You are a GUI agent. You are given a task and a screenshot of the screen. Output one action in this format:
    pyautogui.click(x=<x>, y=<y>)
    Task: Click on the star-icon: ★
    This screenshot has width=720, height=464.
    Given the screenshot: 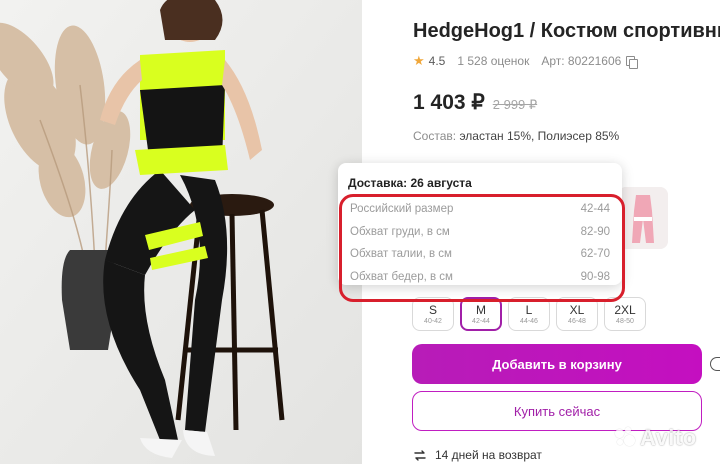 What is the action you would take?
    pyautogui.click(x=419, y=60)
    